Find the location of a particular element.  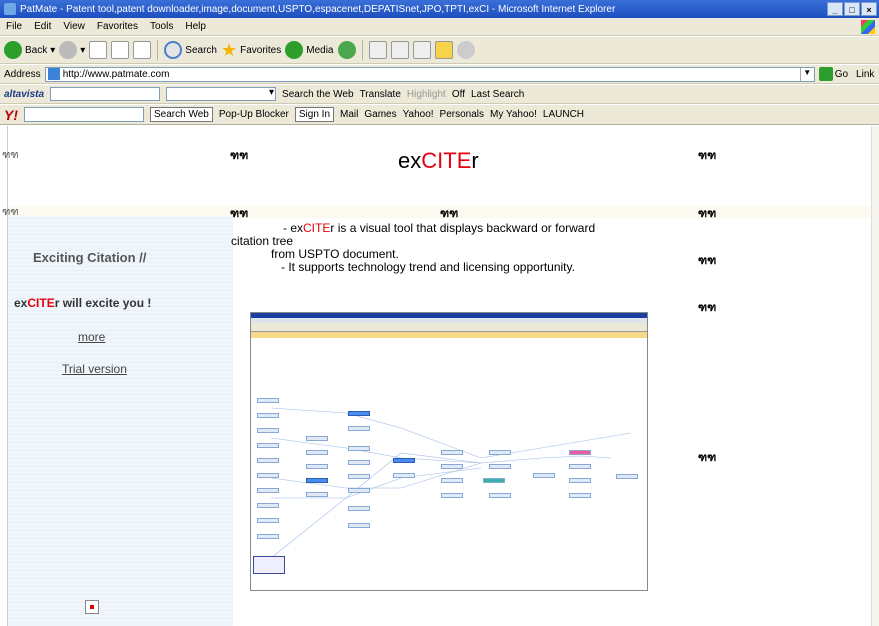

trial-version-link: Trial version is located at coordinates (94, 369).